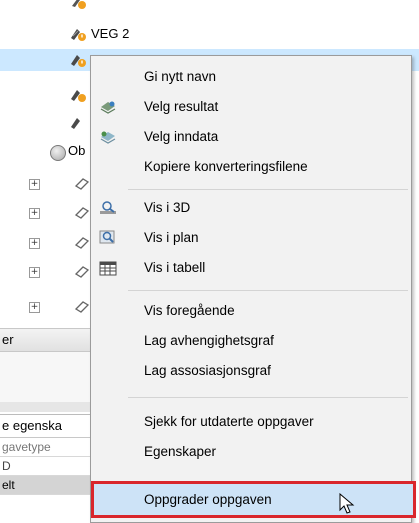 The height and width of the screenshot is (523, 419). What do you see at coordinates (209, 34) in the screenshot?
I see `tree-item: VEG 2` at bounding box center [209, 34].